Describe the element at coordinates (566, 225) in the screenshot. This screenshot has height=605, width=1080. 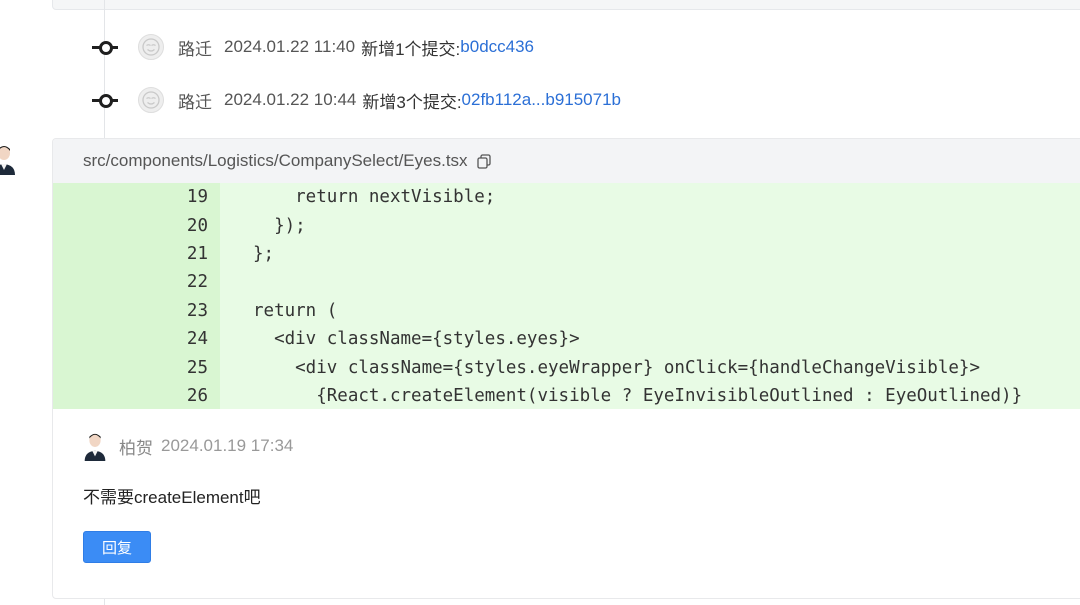
I see `code-line: 20 });` at that location.